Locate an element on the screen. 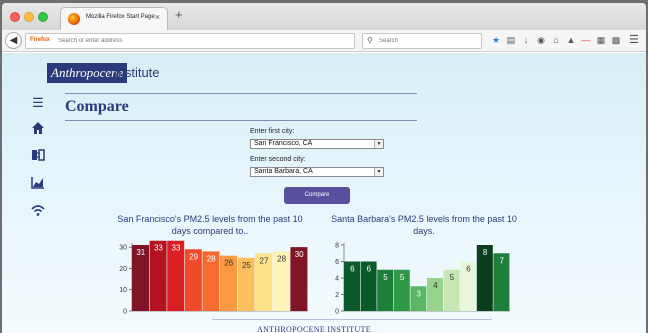 This screenshot has width=648, height=333. navigation-bar: ◀ Firefox ↻ ⚲ ★ ▤ ↓ ◉ ⌂ ▲ — ▦ ▩ ☰ is located at coordinates (324, 41).